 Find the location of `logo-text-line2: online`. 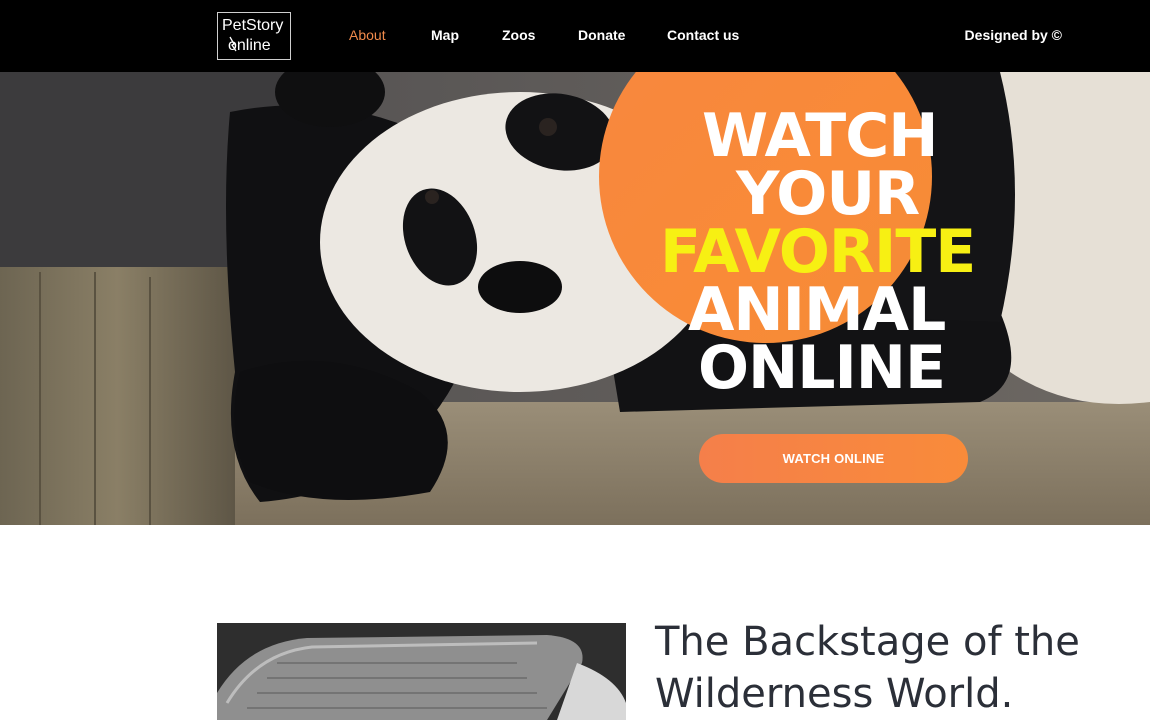

logo-text-line2: online is located at coordinates (256, 46).